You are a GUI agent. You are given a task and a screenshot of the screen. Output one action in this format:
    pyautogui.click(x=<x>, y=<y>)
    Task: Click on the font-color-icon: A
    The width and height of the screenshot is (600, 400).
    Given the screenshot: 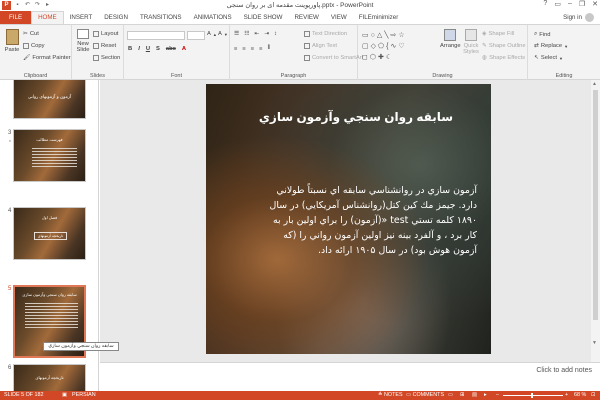 What is the action you would take?
    pyautogui.click(x=184, y=49)
    